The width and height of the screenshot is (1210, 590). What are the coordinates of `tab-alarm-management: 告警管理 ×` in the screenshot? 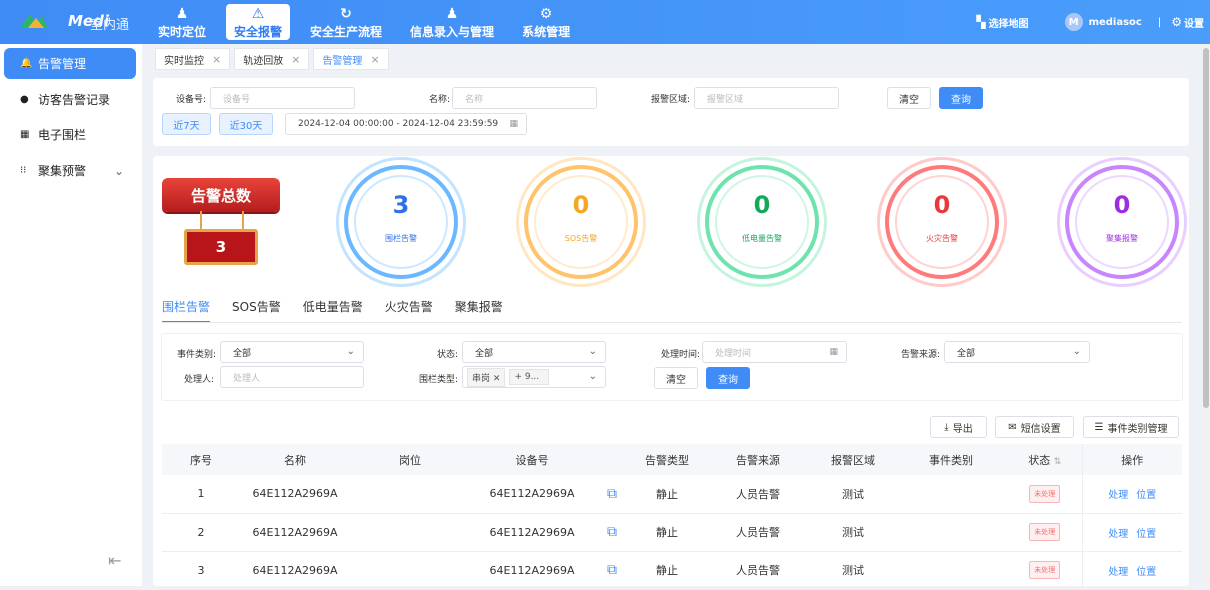 It's located at (351, 59).